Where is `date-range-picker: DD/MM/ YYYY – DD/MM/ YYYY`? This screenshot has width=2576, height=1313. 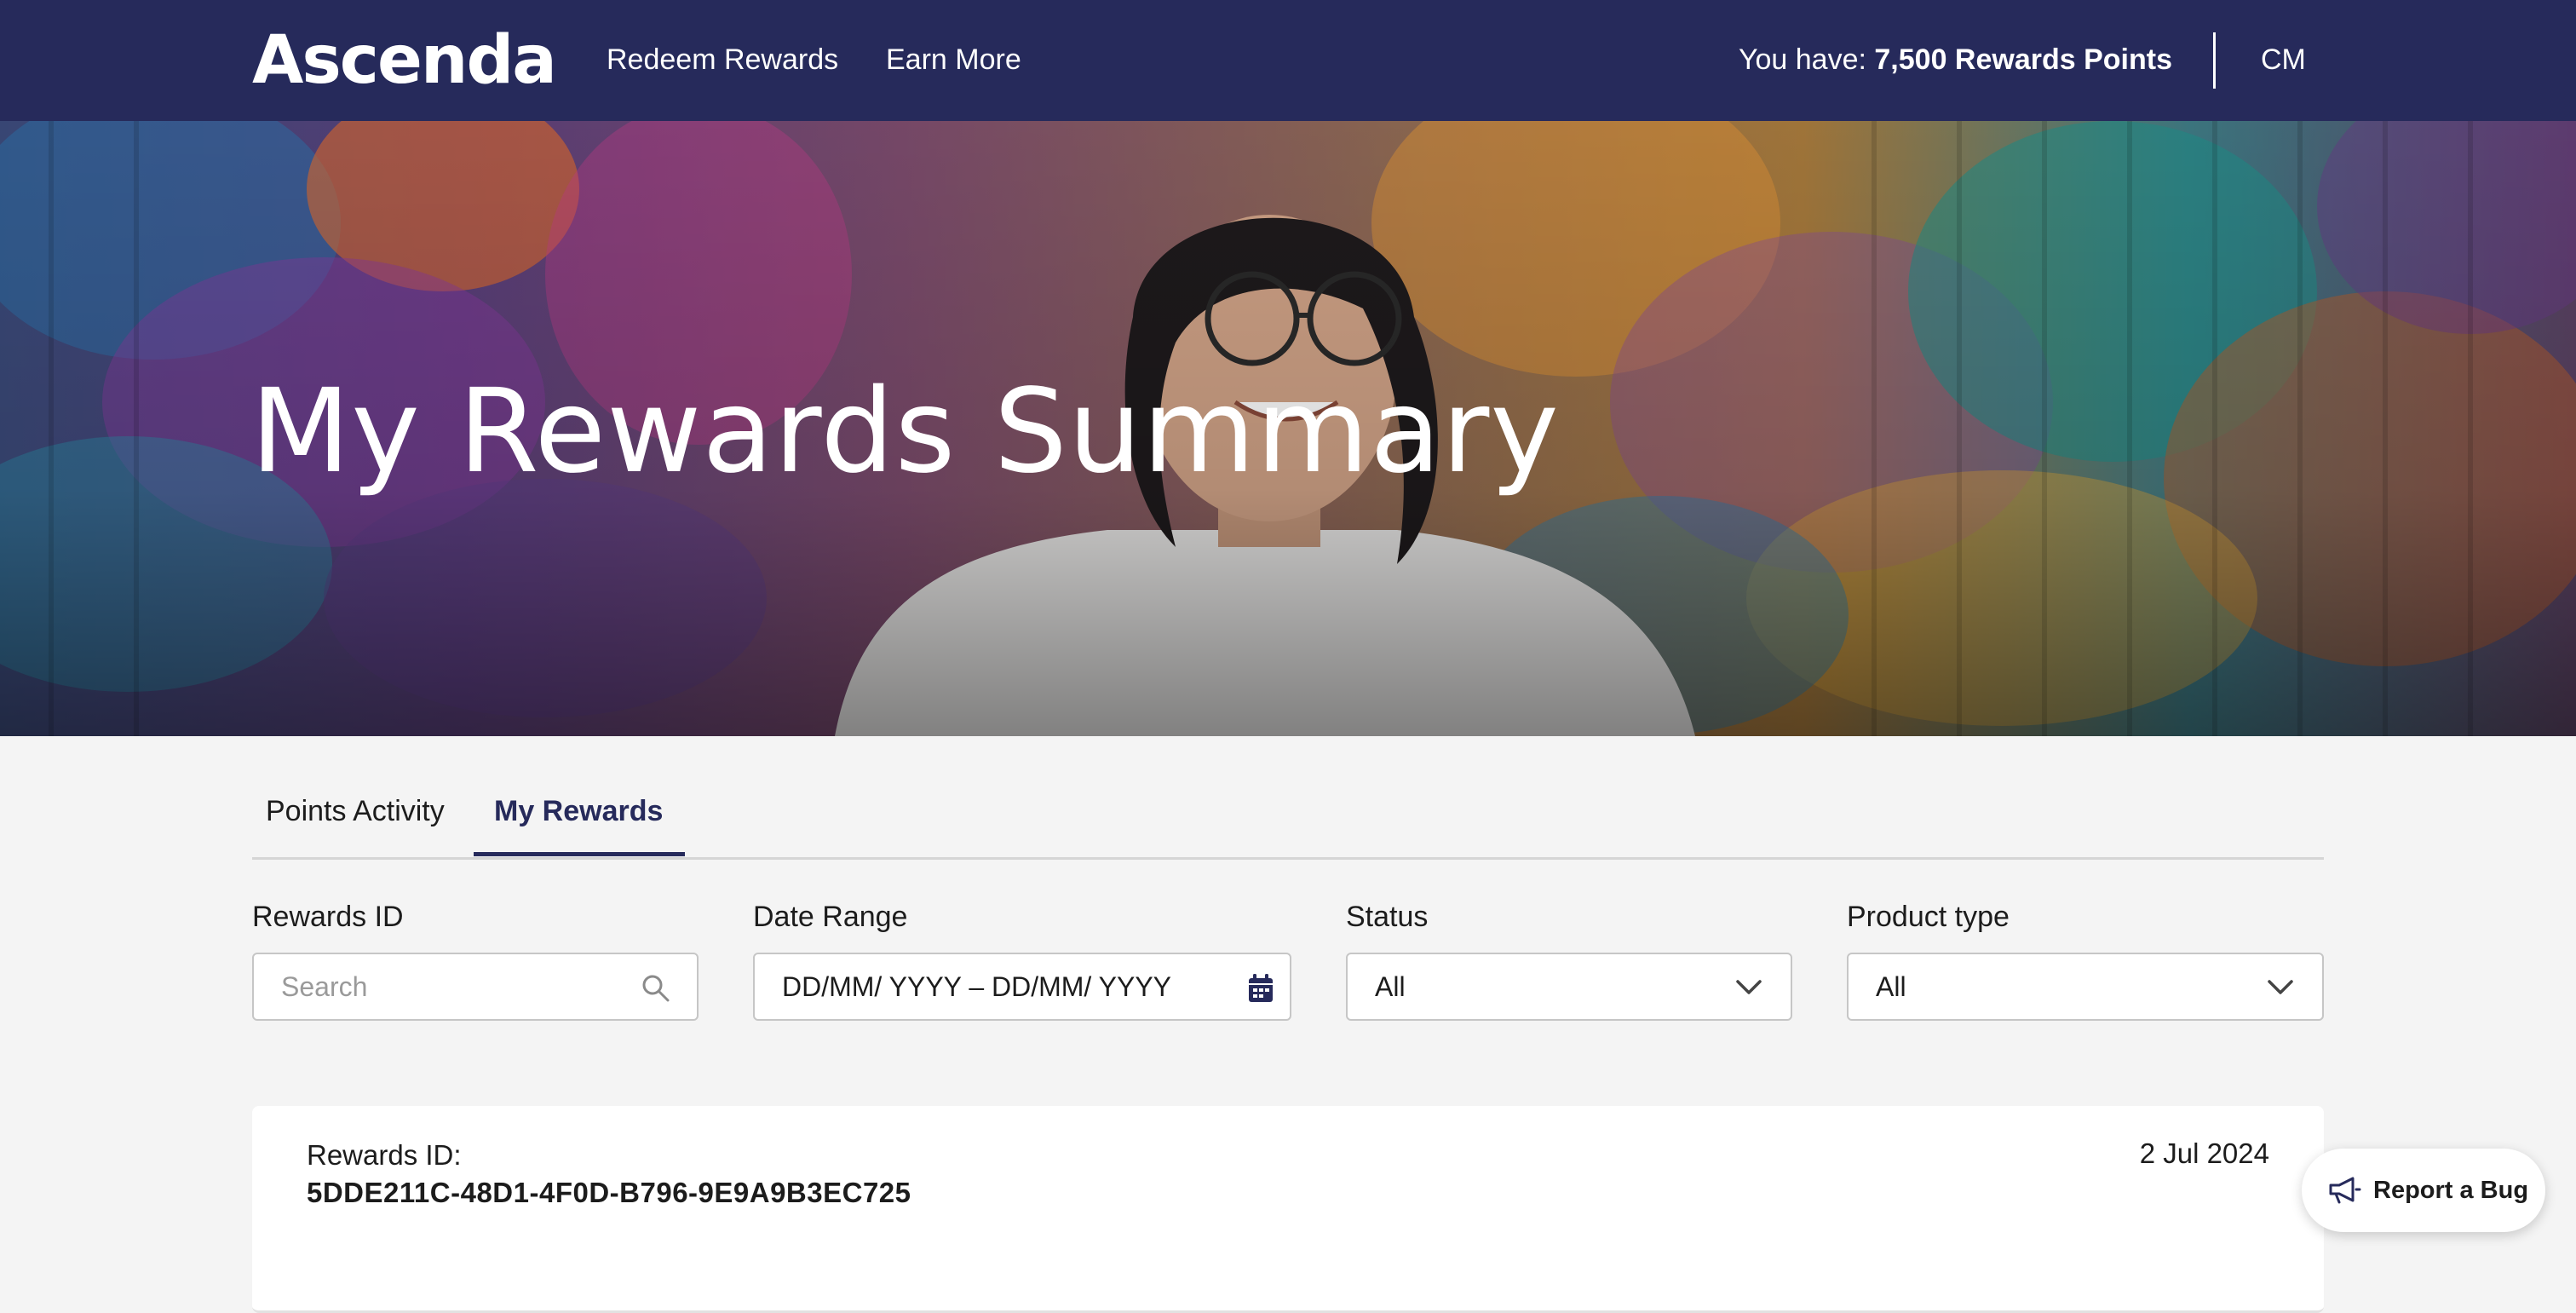
date-range-picker: DD/MM/ YYYY – DD/MM/ YYYY is located at coordinates (1022, 987).